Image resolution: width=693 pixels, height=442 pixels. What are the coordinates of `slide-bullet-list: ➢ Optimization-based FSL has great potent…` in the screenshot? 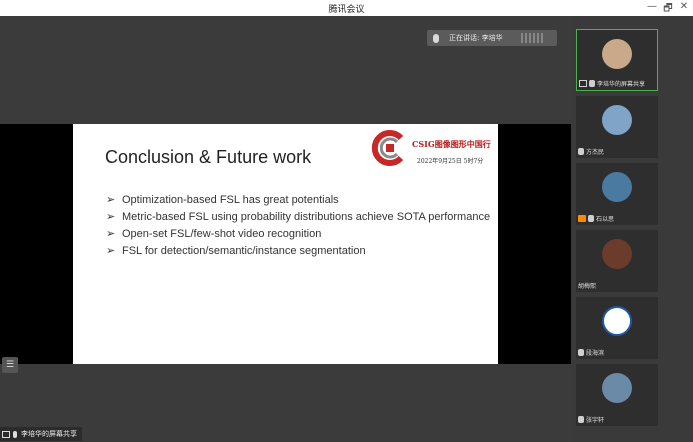 It's located at (301, 228).